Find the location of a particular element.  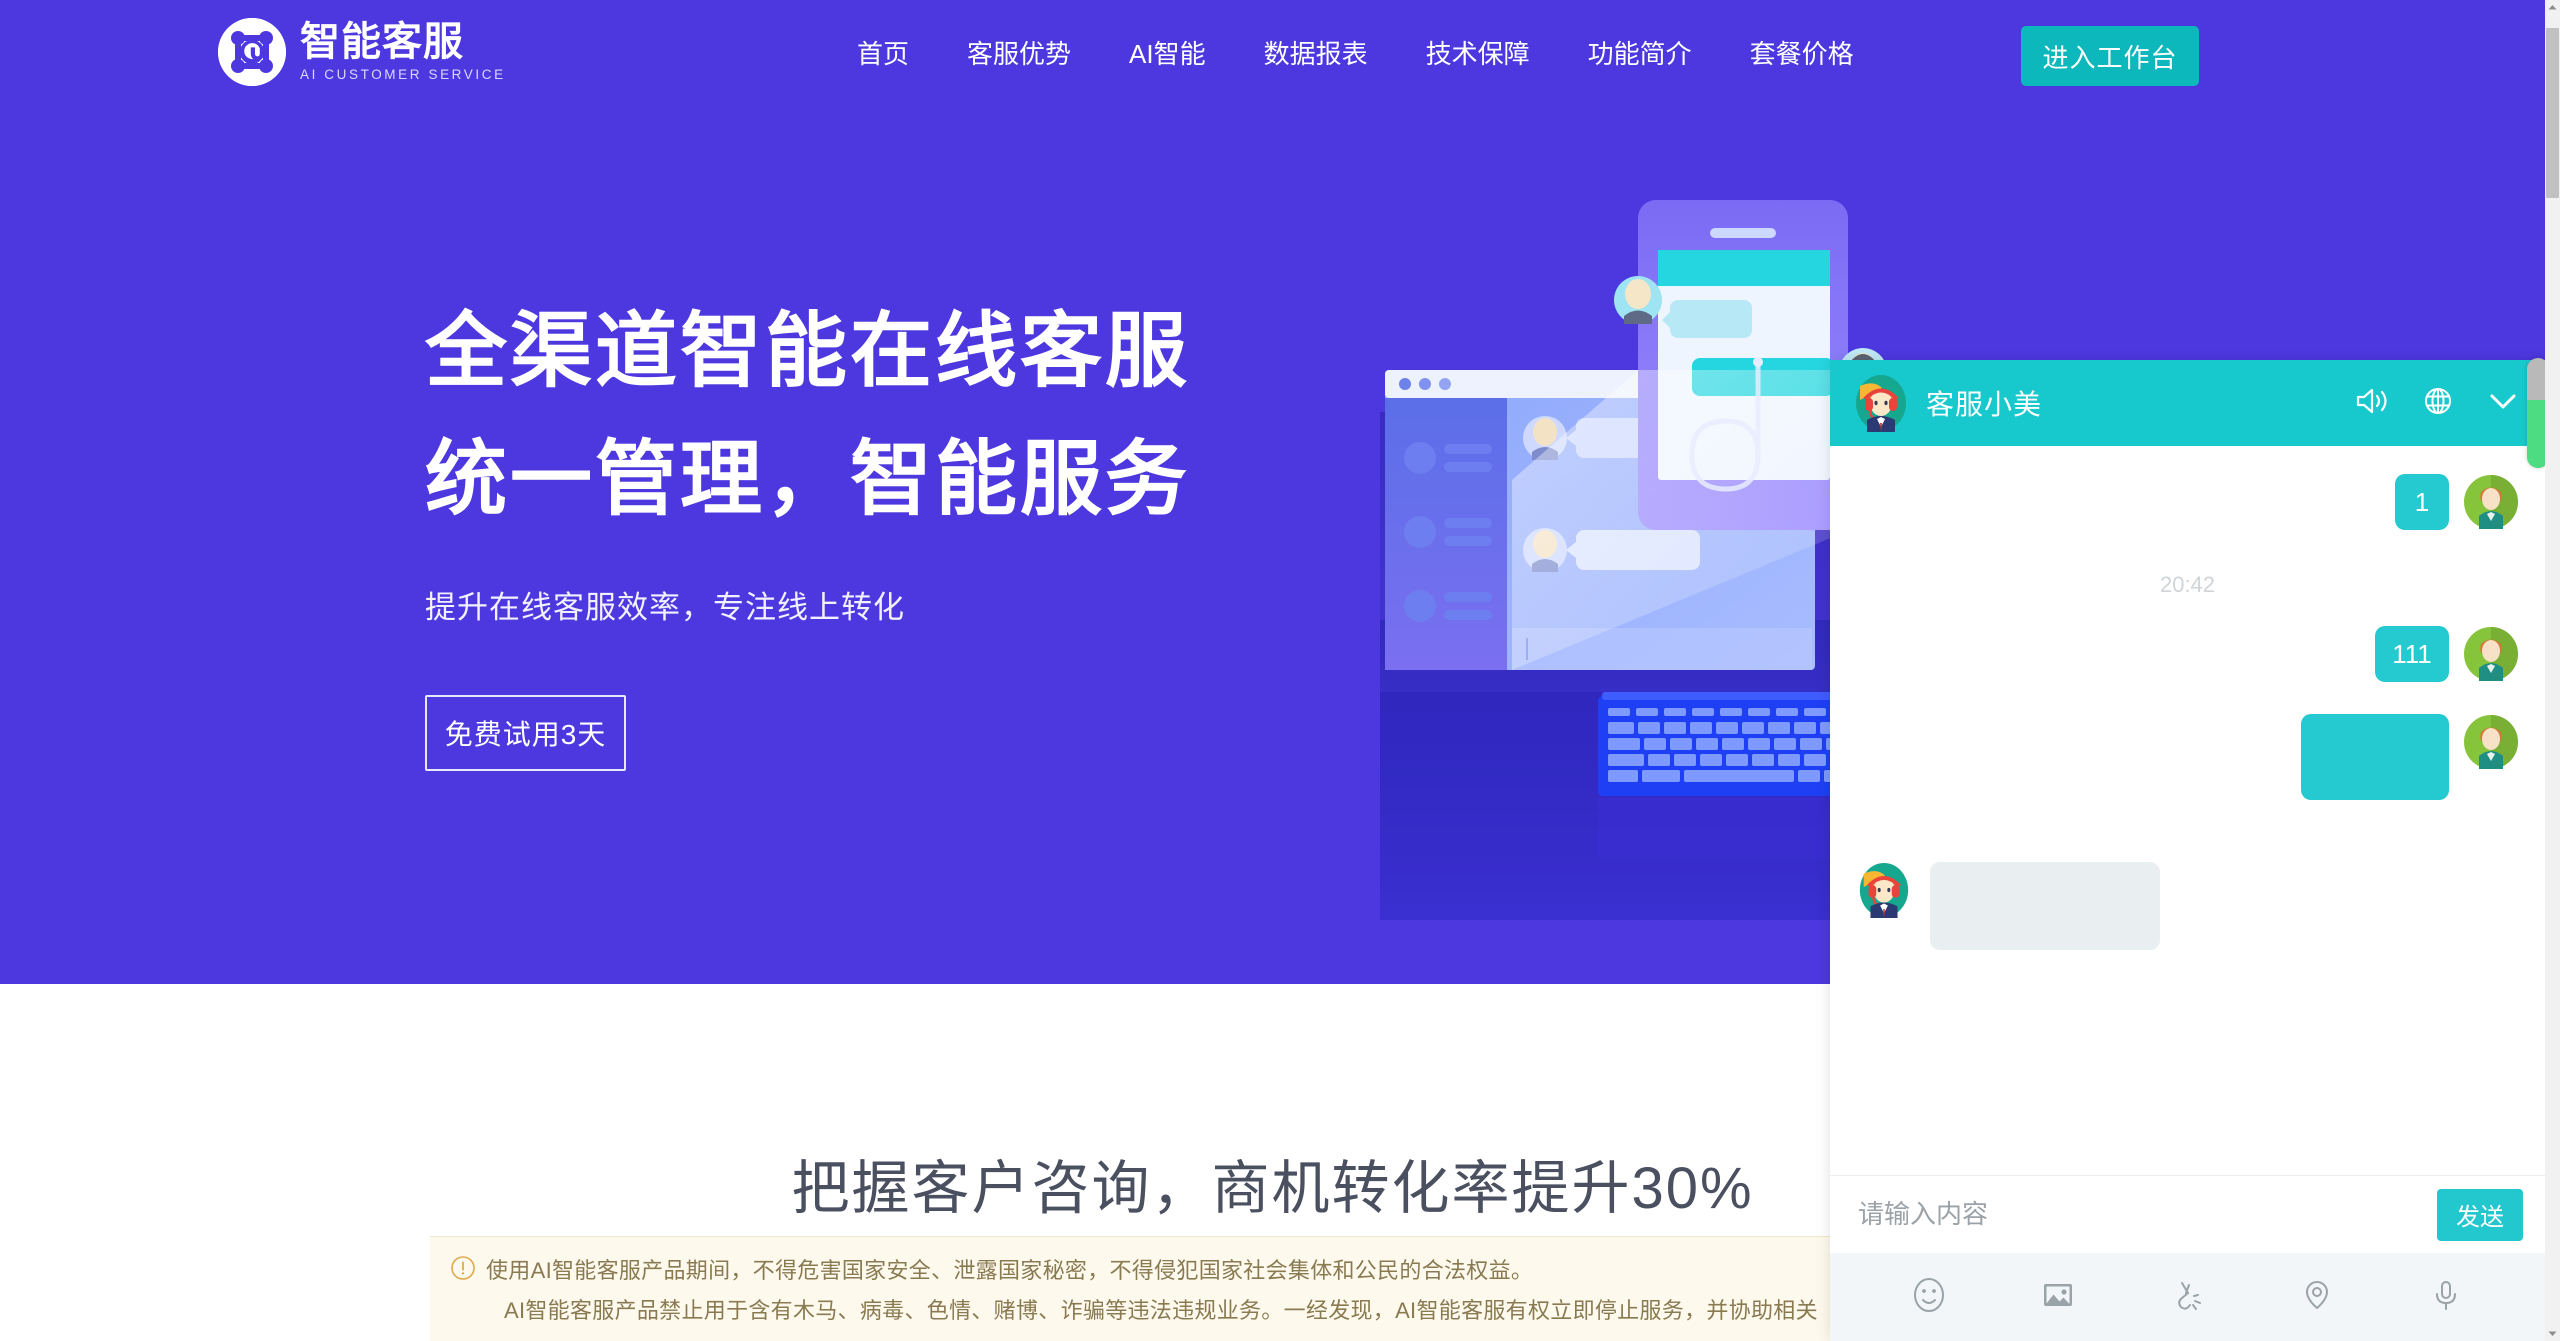

chat-toolbar is located at coordinates (2187, 1297).